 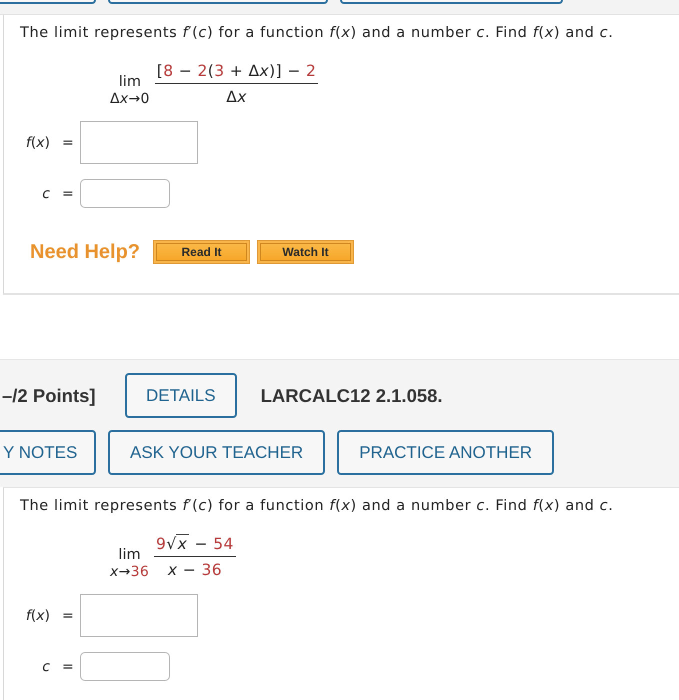 I want to click on need-help-heading: Need Help?, so click(x=85, y=252).